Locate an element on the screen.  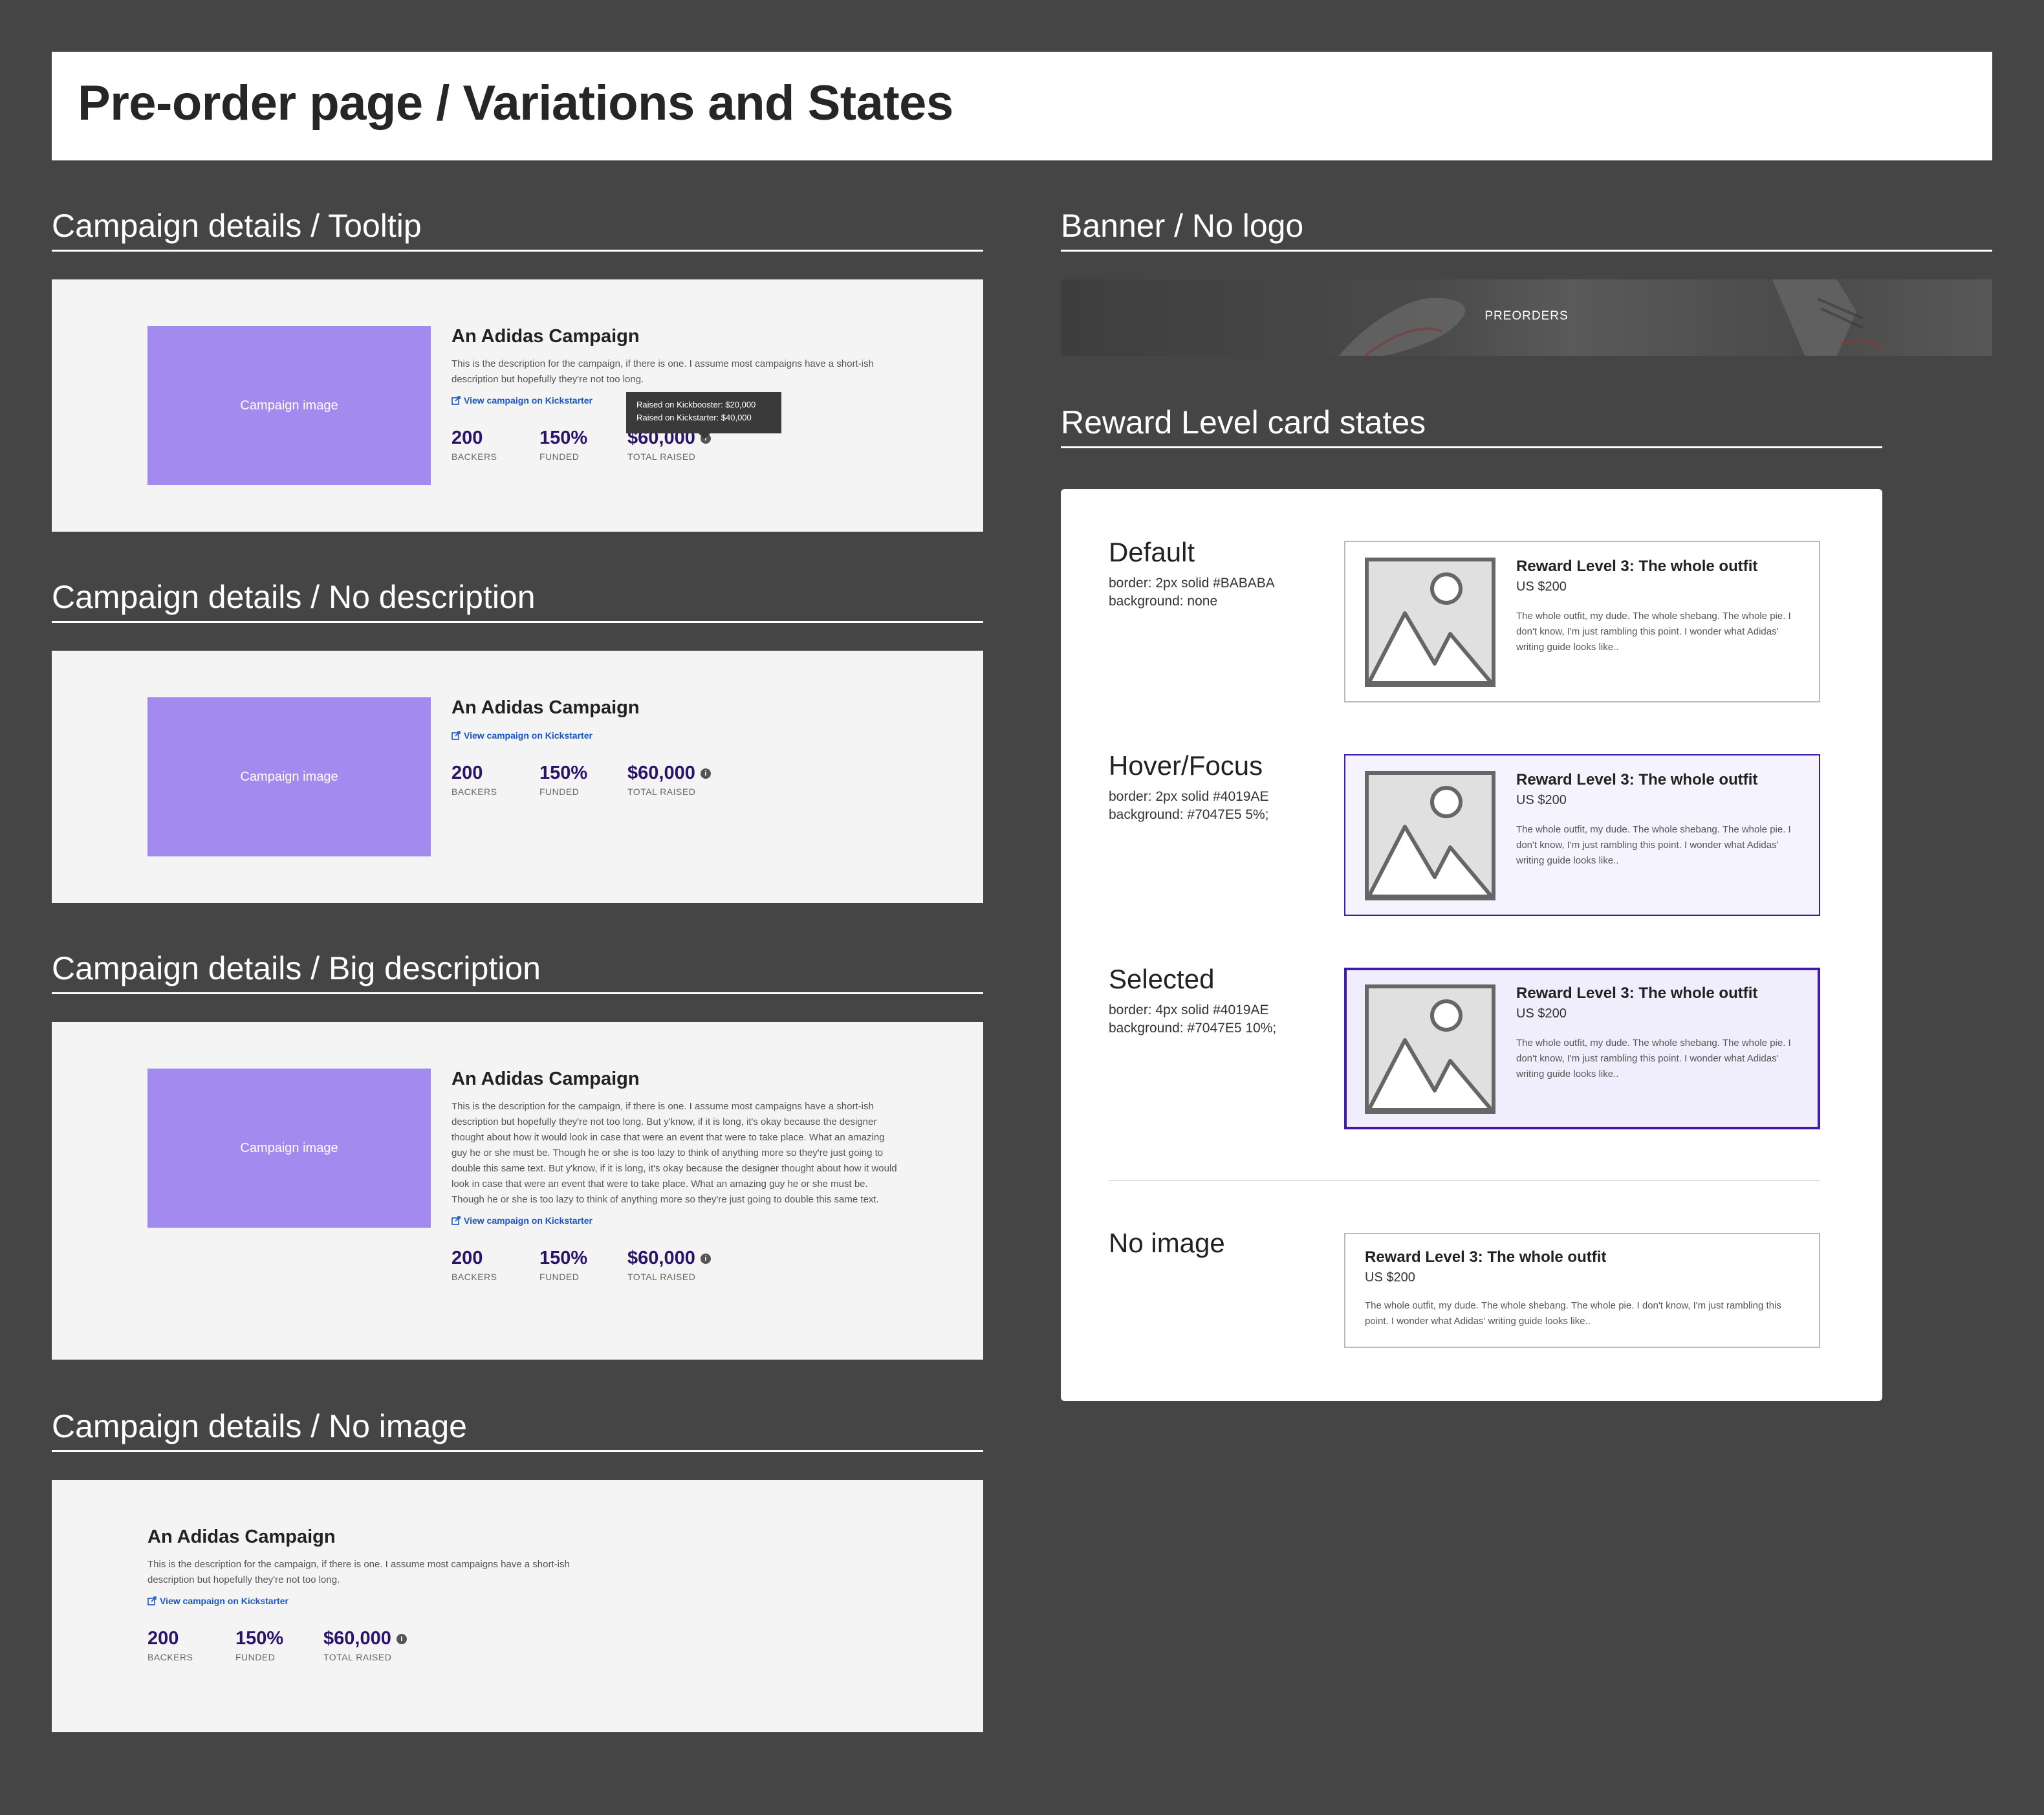
banner-label: PREORDERS is located at coordinates (1527, 316).